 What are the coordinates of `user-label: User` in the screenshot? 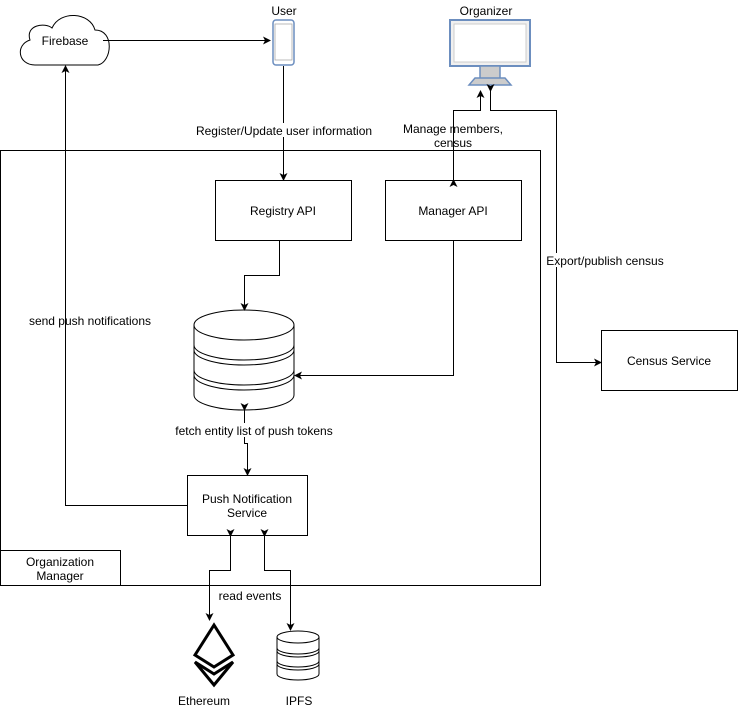 It's located at (283, 11).